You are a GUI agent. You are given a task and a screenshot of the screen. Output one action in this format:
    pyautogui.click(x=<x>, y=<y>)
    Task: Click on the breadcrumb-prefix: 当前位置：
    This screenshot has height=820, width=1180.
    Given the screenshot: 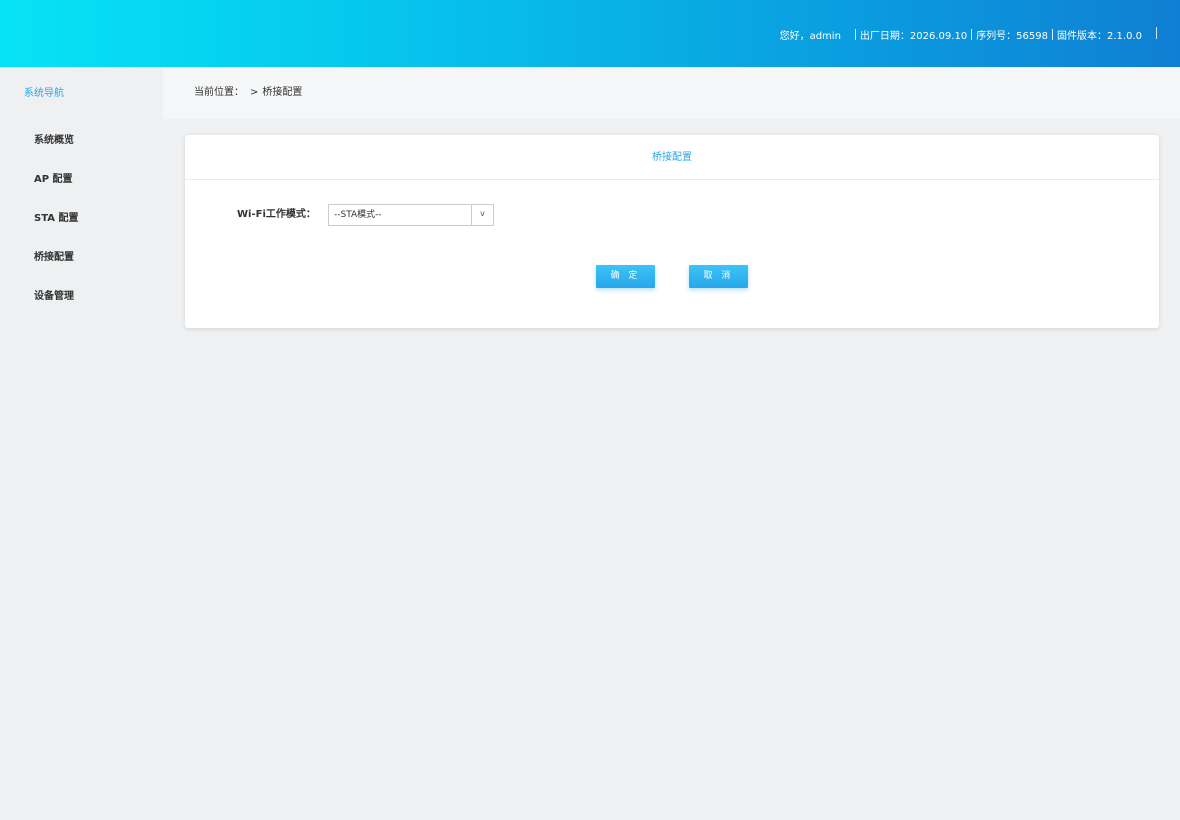 What is the action you would take?
    pyautogui.click(x=219, y=92)
    